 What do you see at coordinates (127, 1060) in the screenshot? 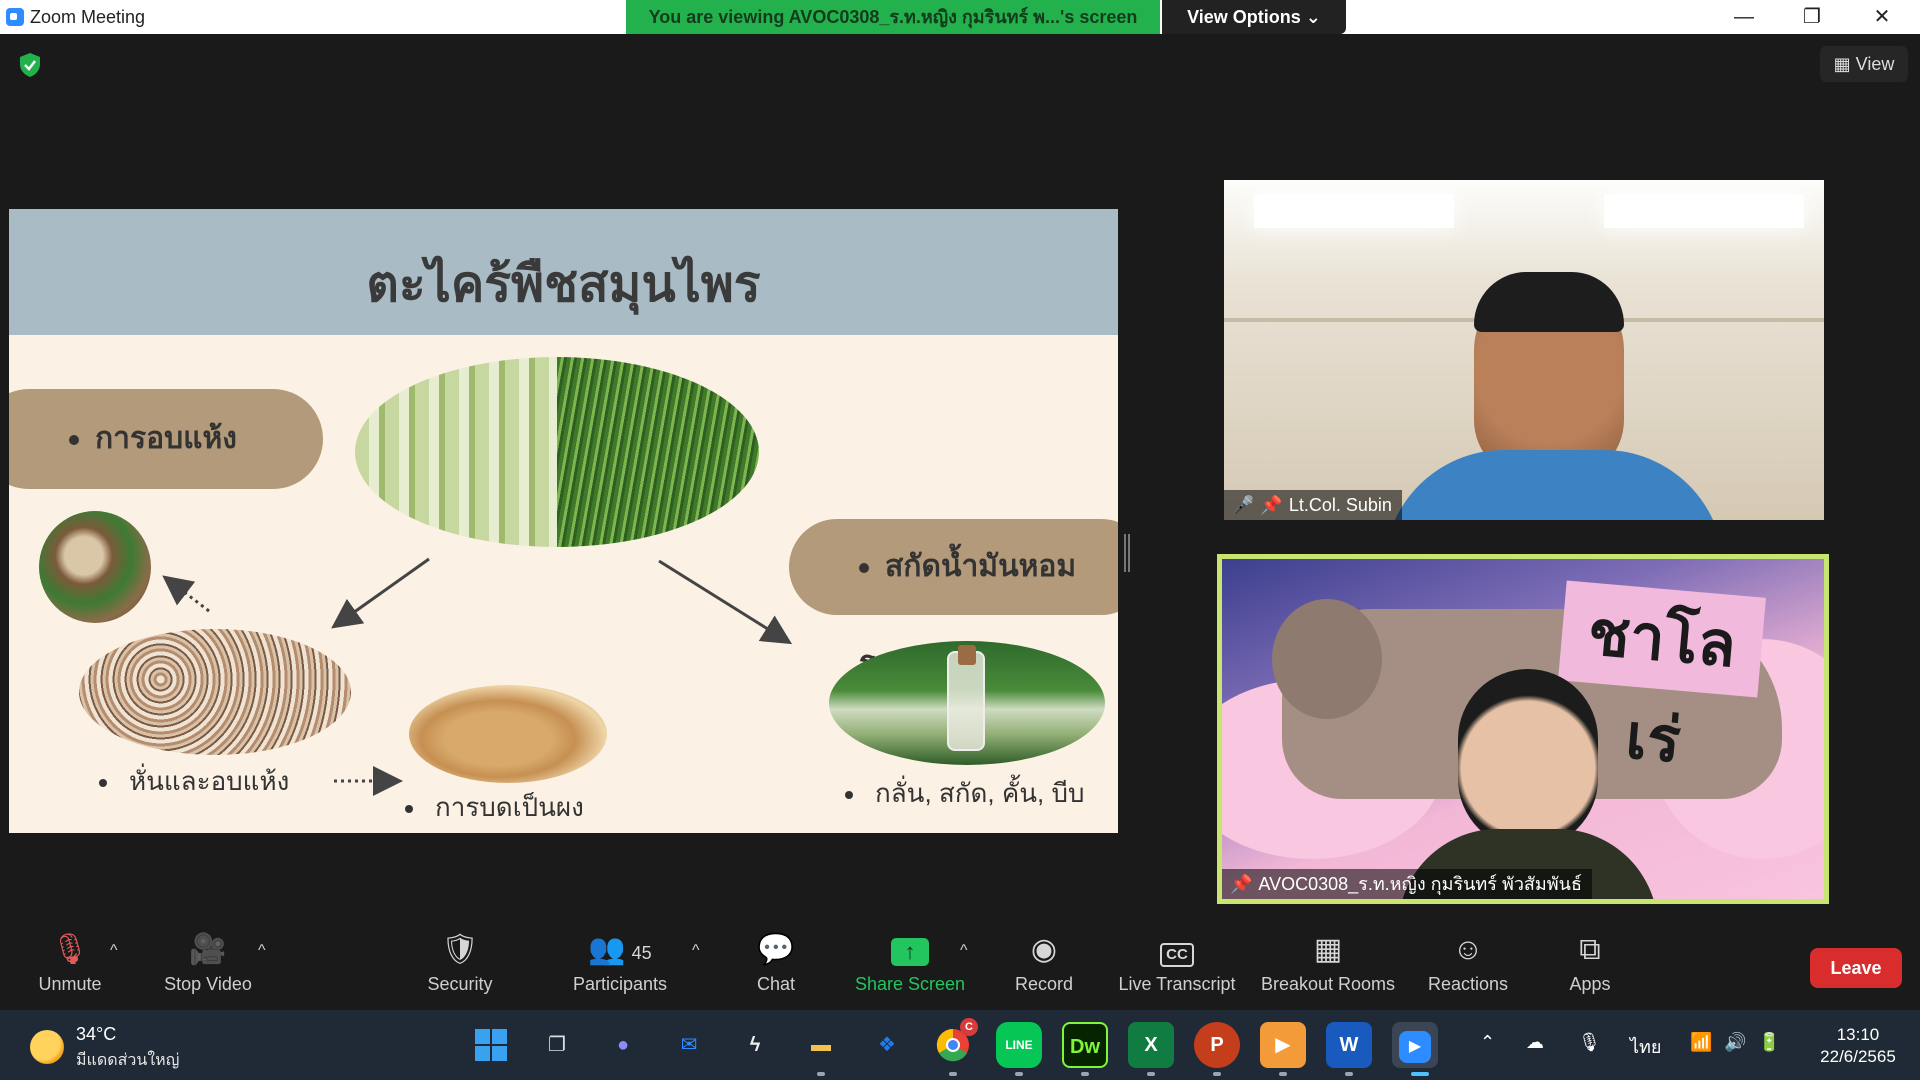
I see `weather-description: มีแดดส่วนใหญ่` at bounding box center [127, 1060].